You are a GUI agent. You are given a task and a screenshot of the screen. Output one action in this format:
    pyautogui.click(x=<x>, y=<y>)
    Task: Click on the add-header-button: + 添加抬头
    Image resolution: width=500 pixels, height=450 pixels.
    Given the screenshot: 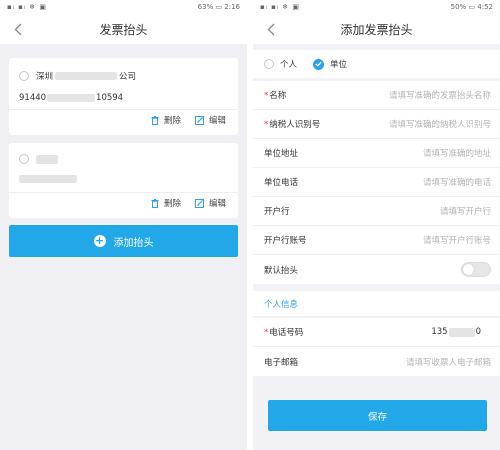 What is the action you would take?
    pyautogui.click(x=123, y=241)
    